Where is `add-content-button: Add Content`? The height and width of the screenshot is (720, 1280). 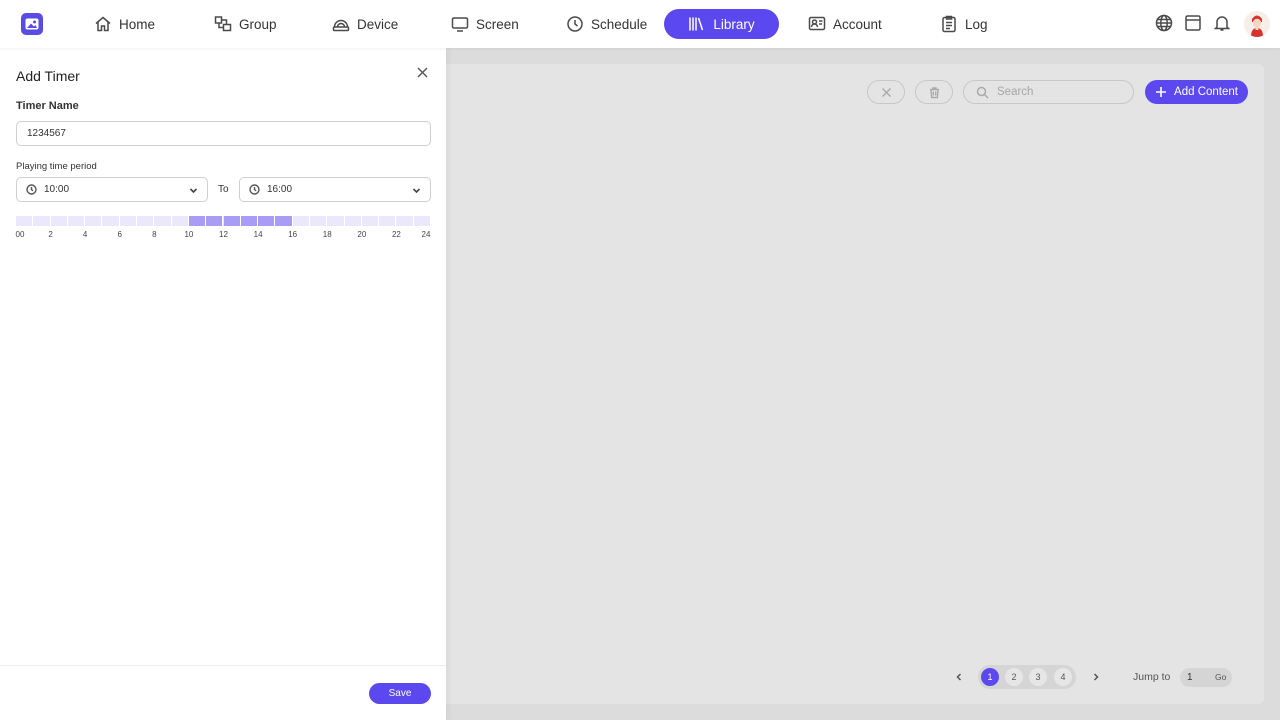
add-content-button: Add Content is located at coordinates (1196, 92).